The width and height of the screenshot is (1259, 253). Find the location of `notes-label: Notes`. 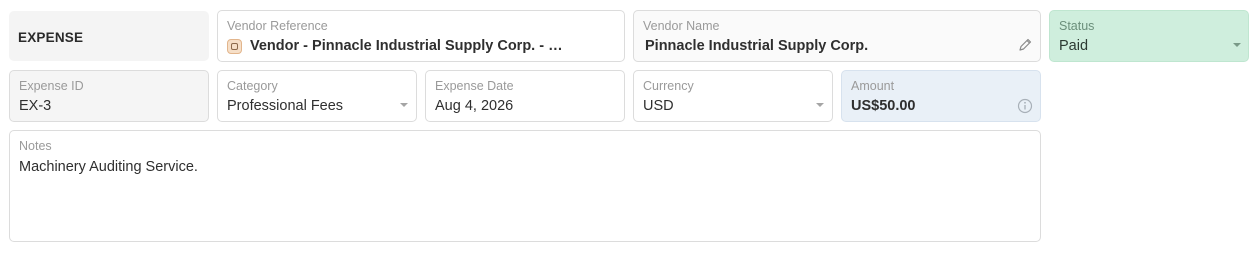

notes-label: Notes is located at coordinates (35, 146).